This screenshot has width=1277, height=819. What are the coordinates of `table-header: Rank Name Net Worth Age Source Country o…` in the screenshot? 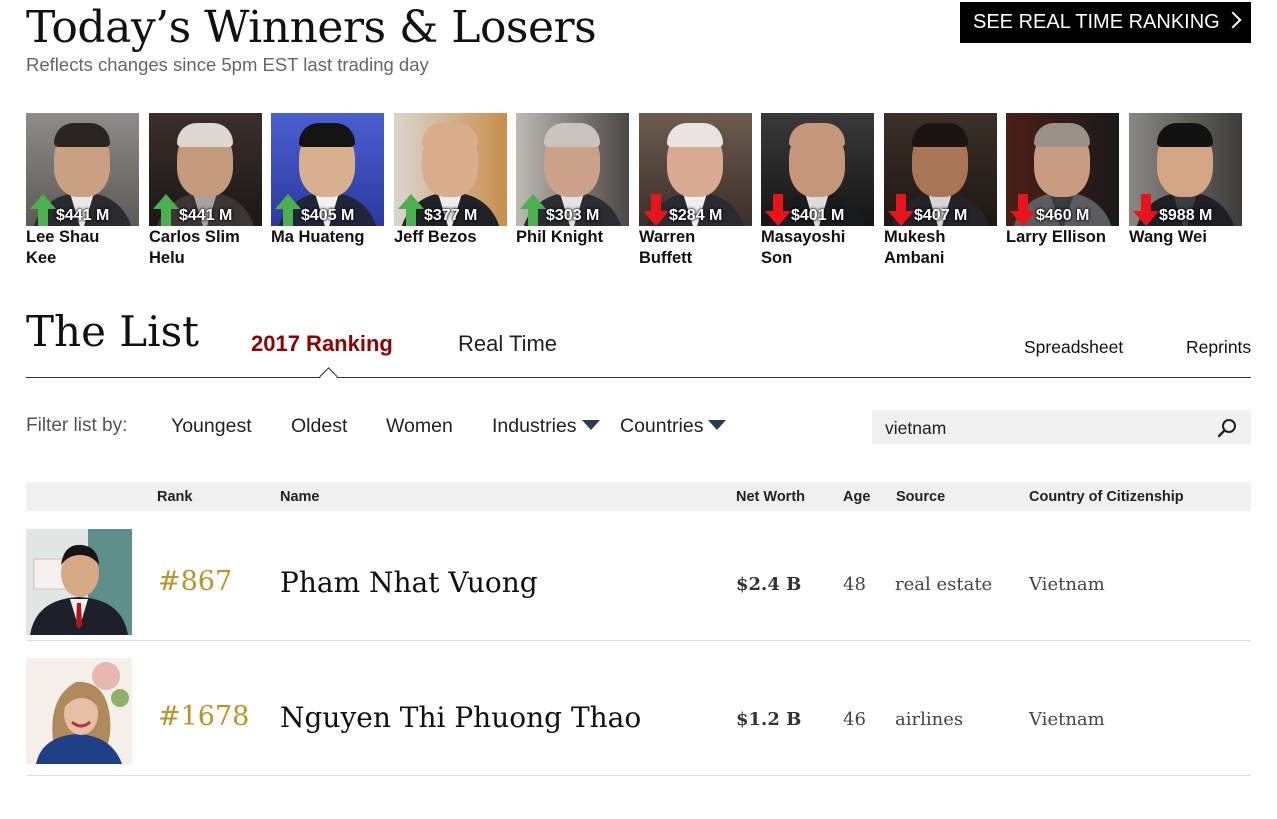 It's located at (638, 496).